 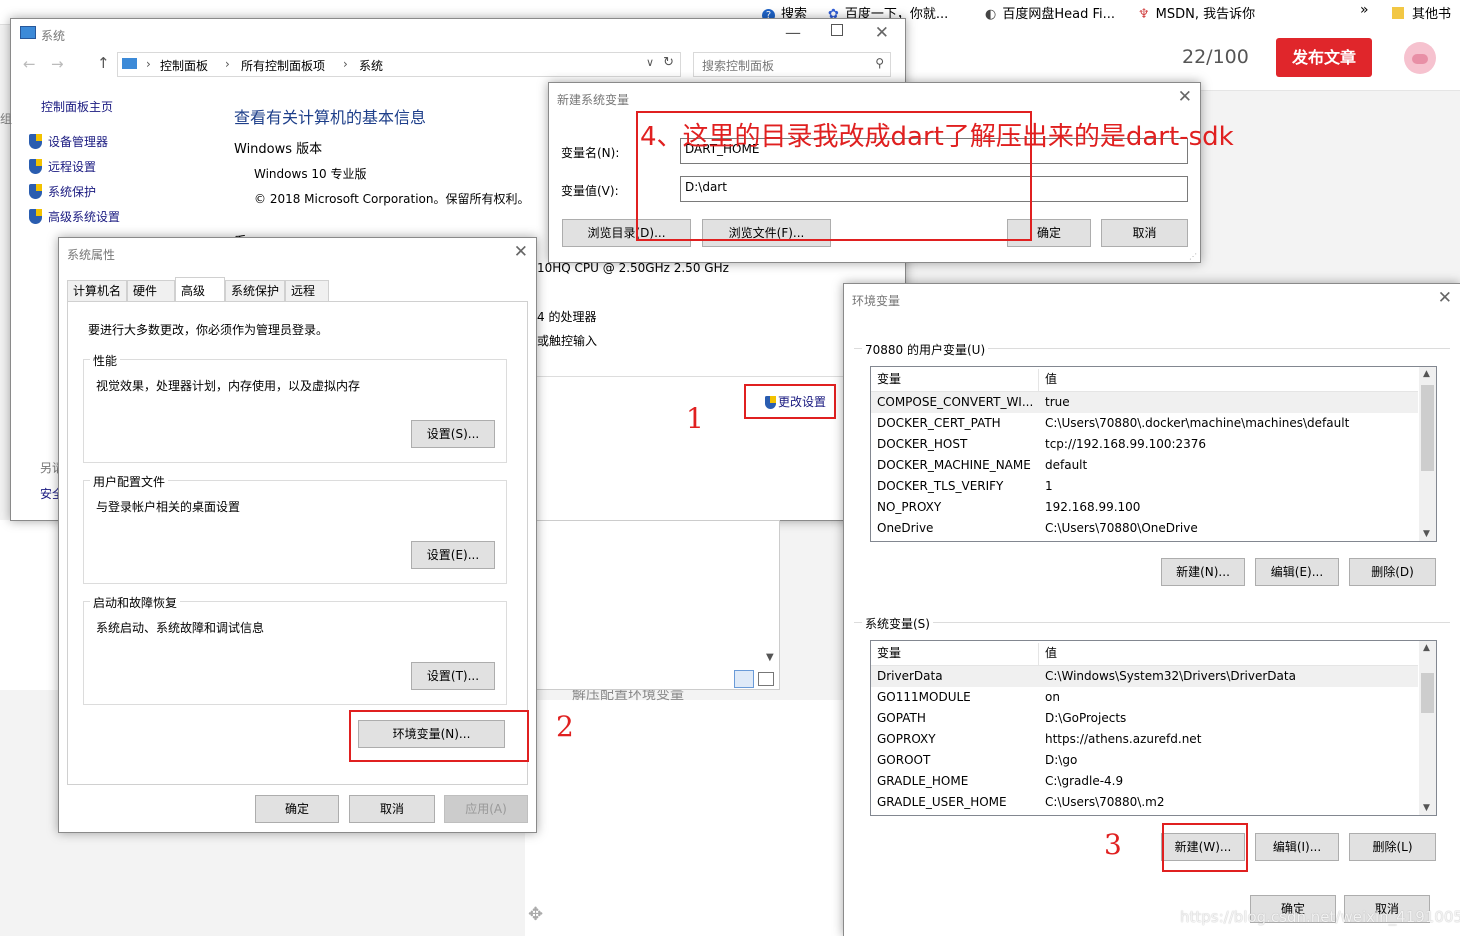 What do you see at coordinates (97, 290) in the screenshot?
I see `tab-computer-name: 计算机名` at bounding box center [97, 290].